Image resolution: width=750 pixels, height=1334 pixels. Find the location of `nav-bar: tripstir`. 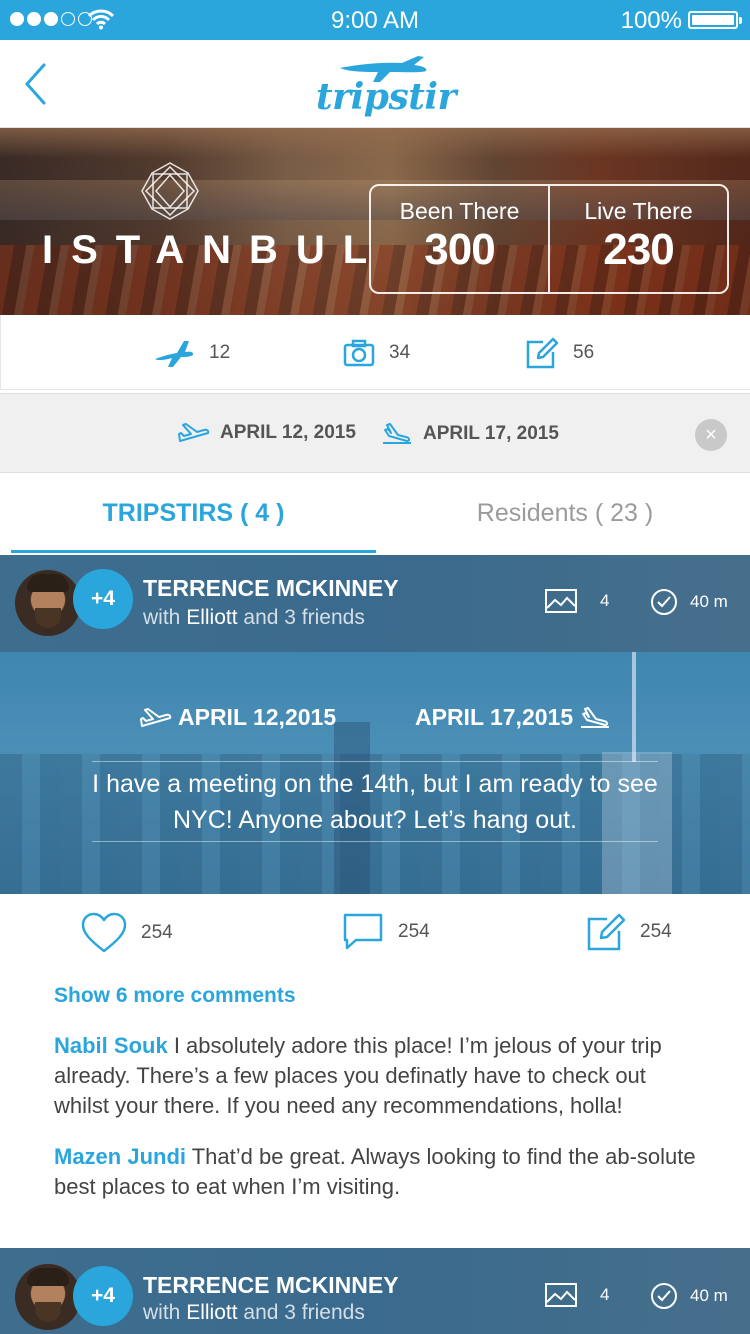

nav-bar: tripstir is located at coordinates (375, 84).